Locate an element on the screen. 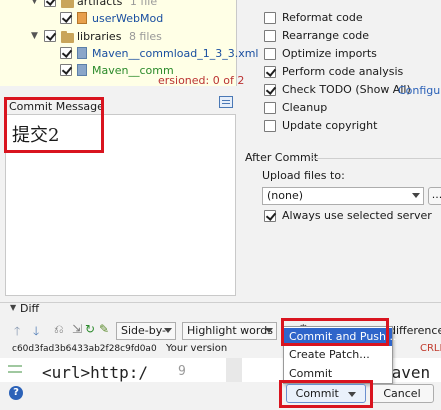 This screenshot has height=410, width=441. arrow-up-icon: 🡑 is located at coordinates (17, 332).